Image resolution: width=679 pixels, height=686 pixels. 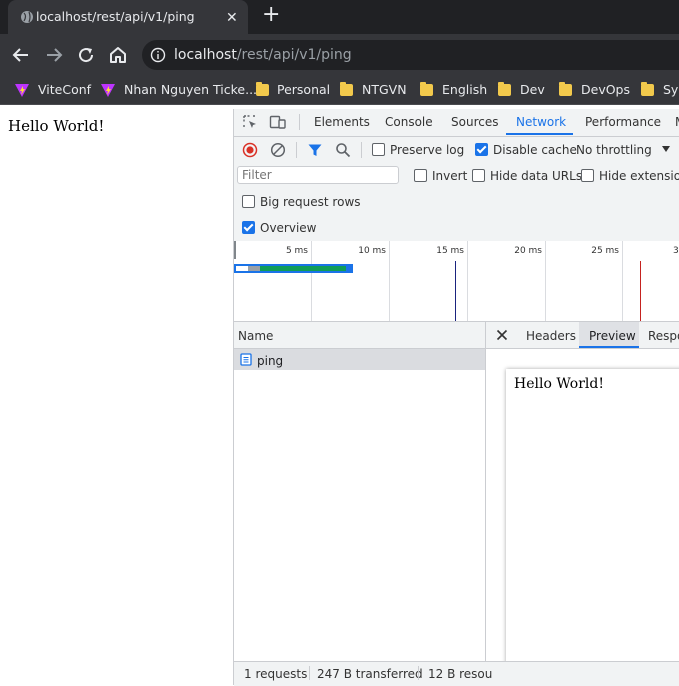 What do you see at coordinates (250, 122) in the screenshot?
I see `inspect-element-icon` at bounding box center [250, 122].